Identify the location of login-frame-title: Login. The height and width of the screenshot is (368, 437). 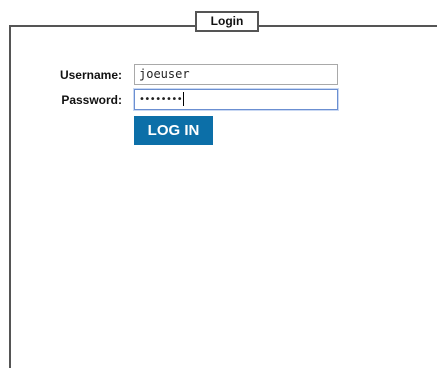
(227, 21).